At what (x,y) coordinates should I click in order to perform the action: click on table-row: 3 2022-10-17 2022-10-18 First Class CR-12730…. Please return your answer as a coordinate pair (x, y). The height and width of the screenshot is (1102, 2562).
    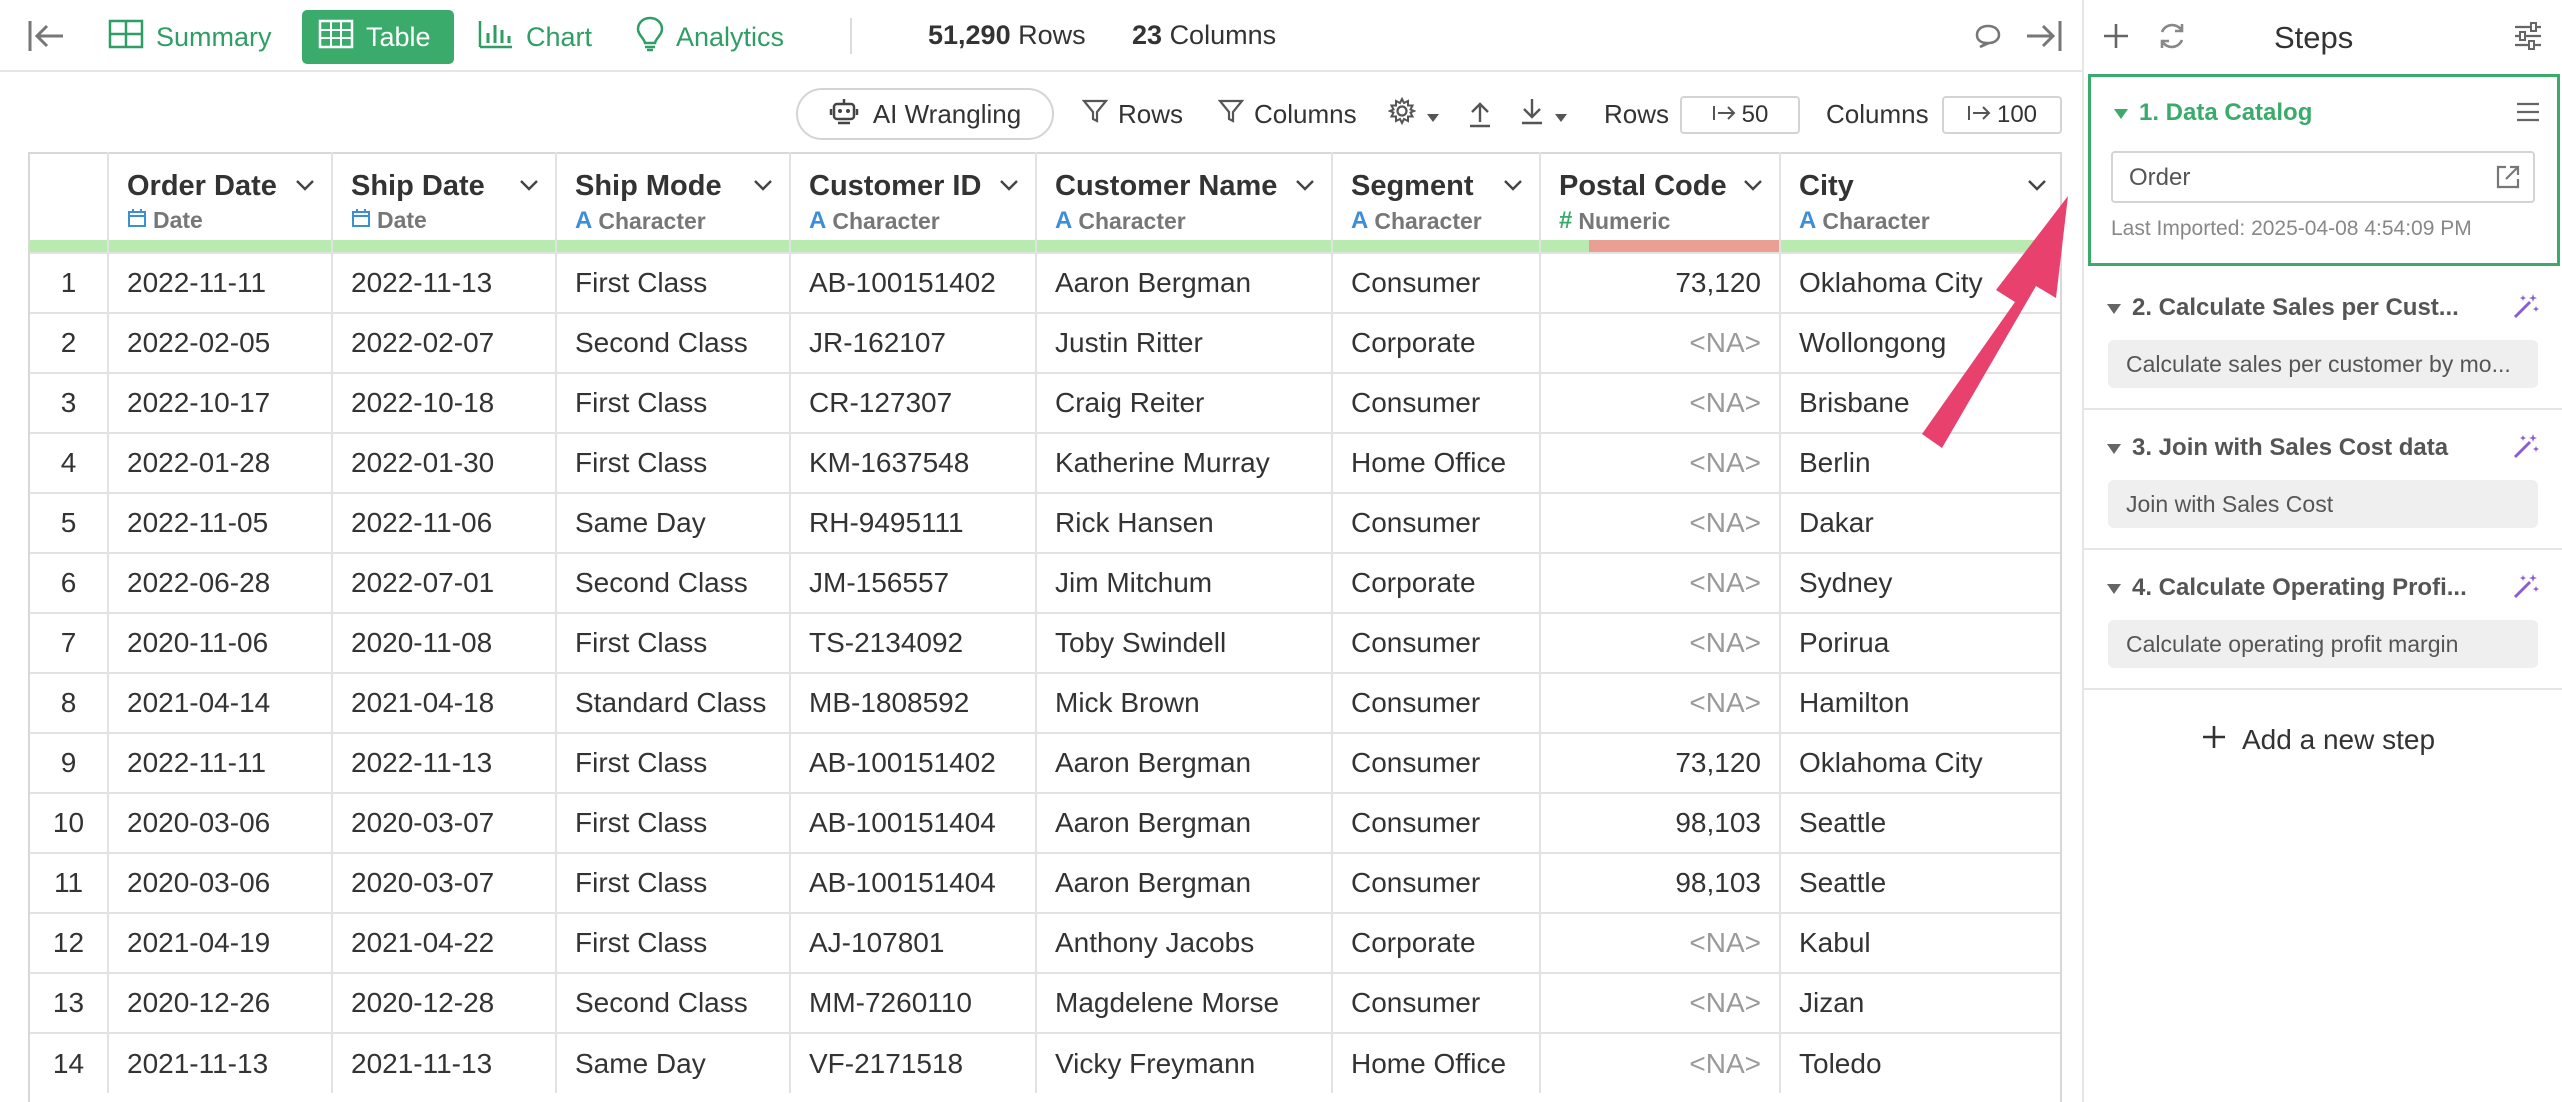
    Looking at the image, I should click on (1045, 402).